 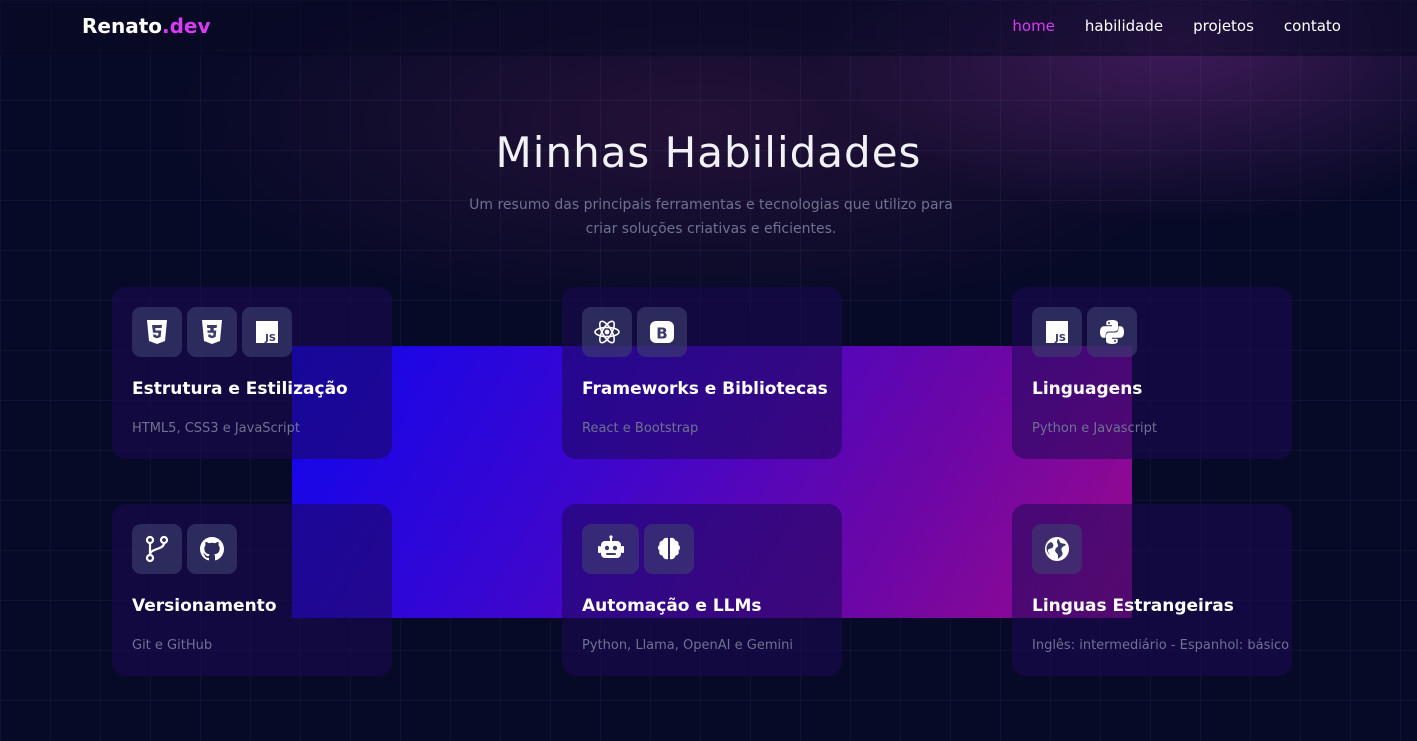 I want to click on globe-icon, so click(x=1057, y=549).